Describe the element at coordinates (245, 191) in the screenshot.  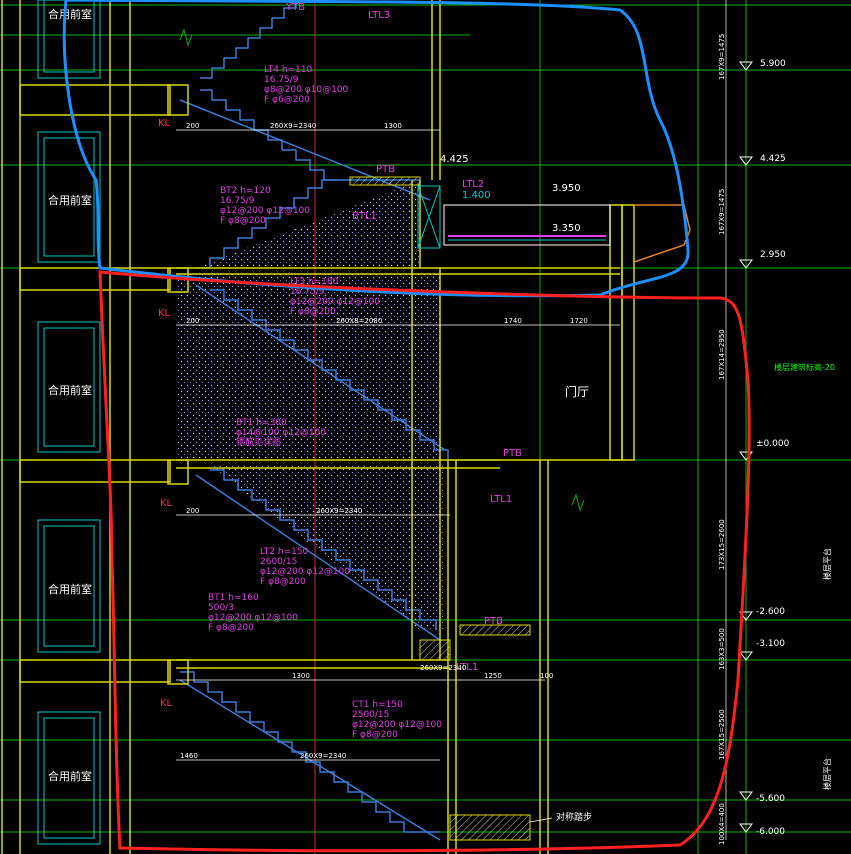
I see `svg-text: BT2 h=120` at that location.